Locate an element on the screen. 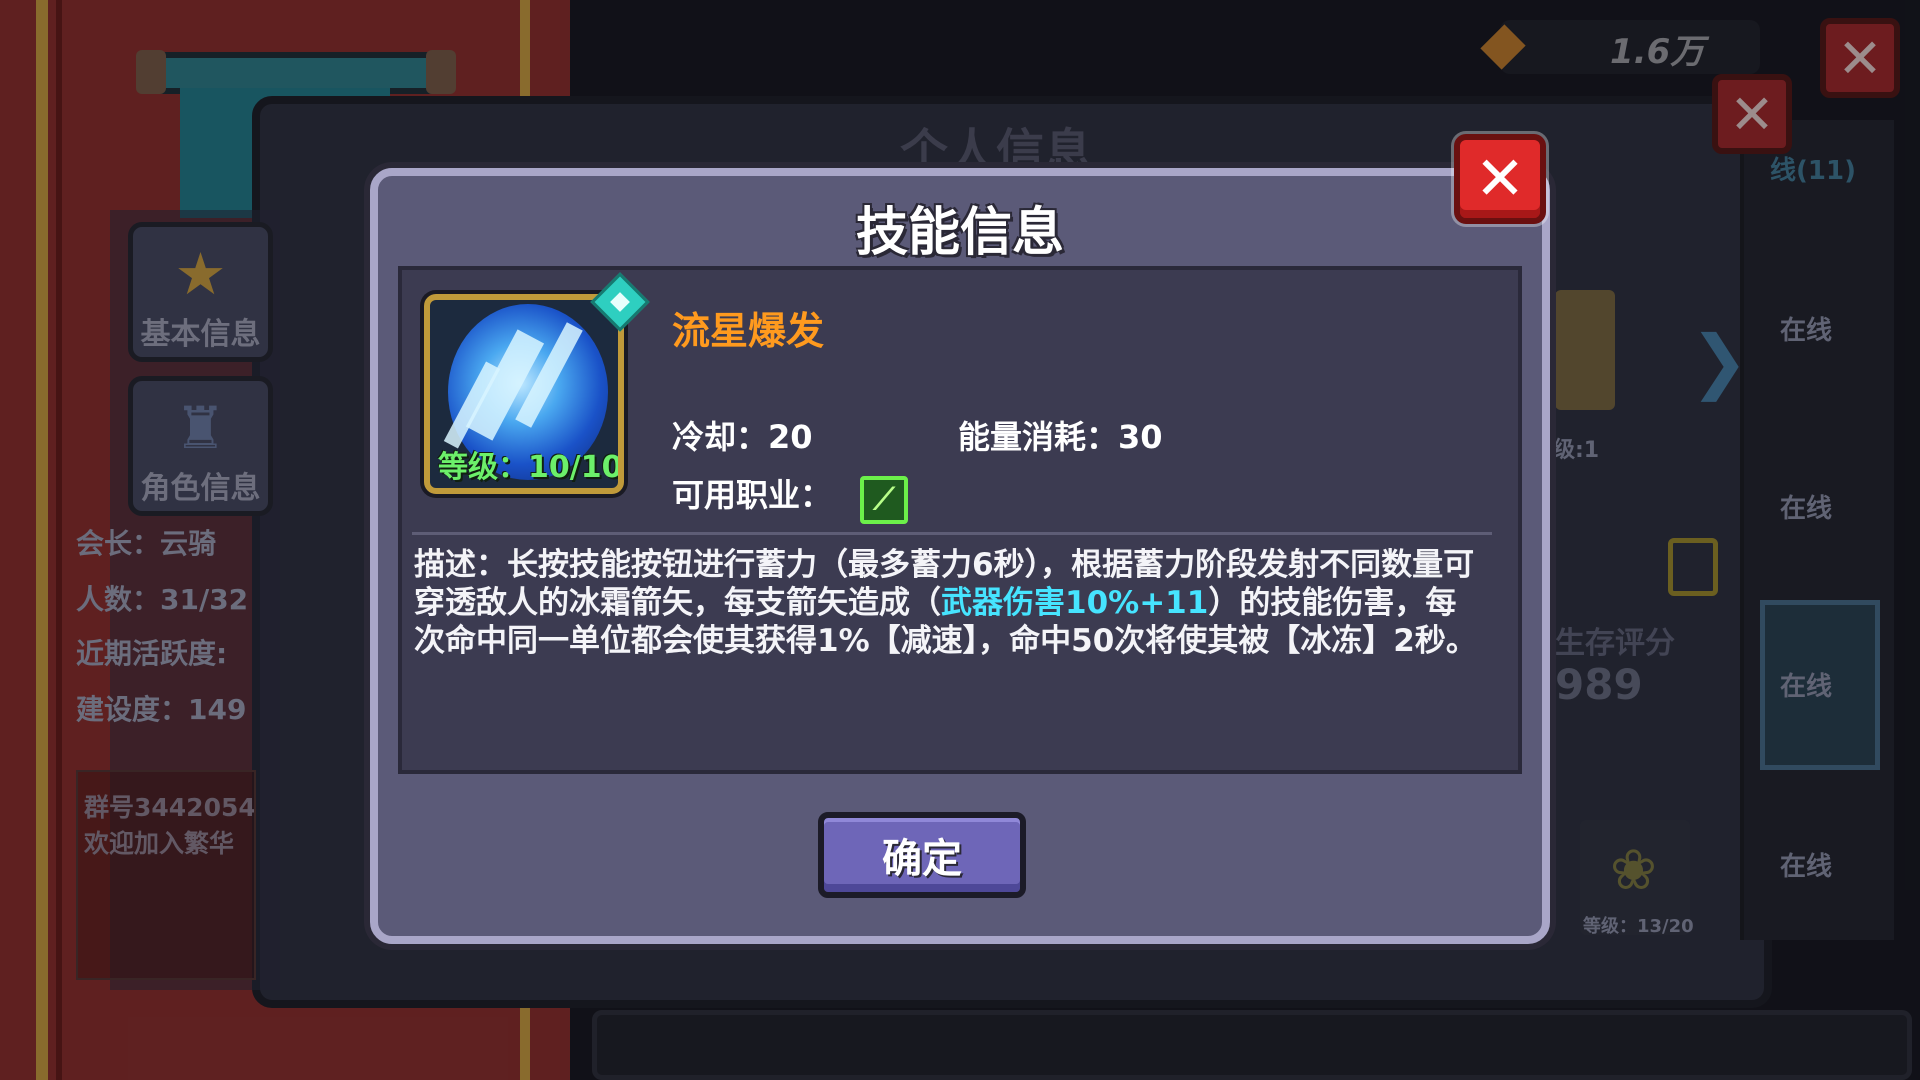  close-button: ✕ is located at coordinates (1500, 179).